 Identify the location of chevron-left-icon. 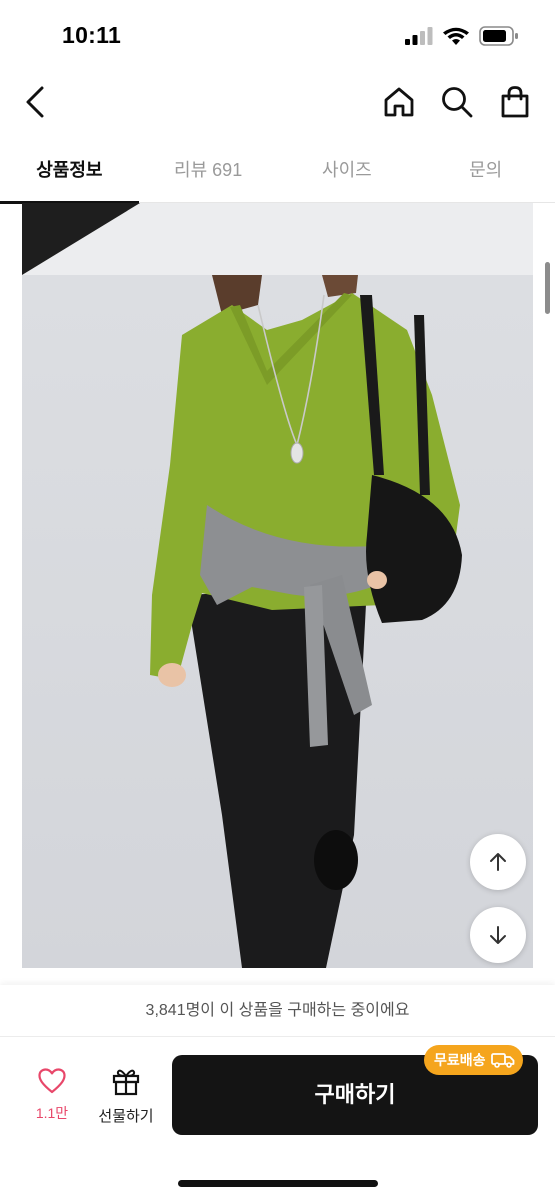
(35, 102).